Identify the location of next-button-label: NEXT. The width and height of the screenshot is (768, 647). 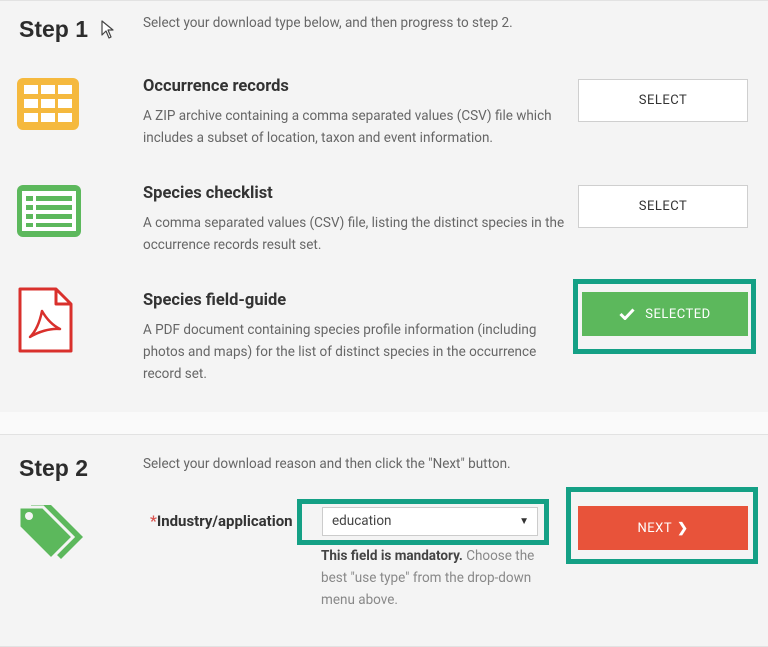
(655, 528).